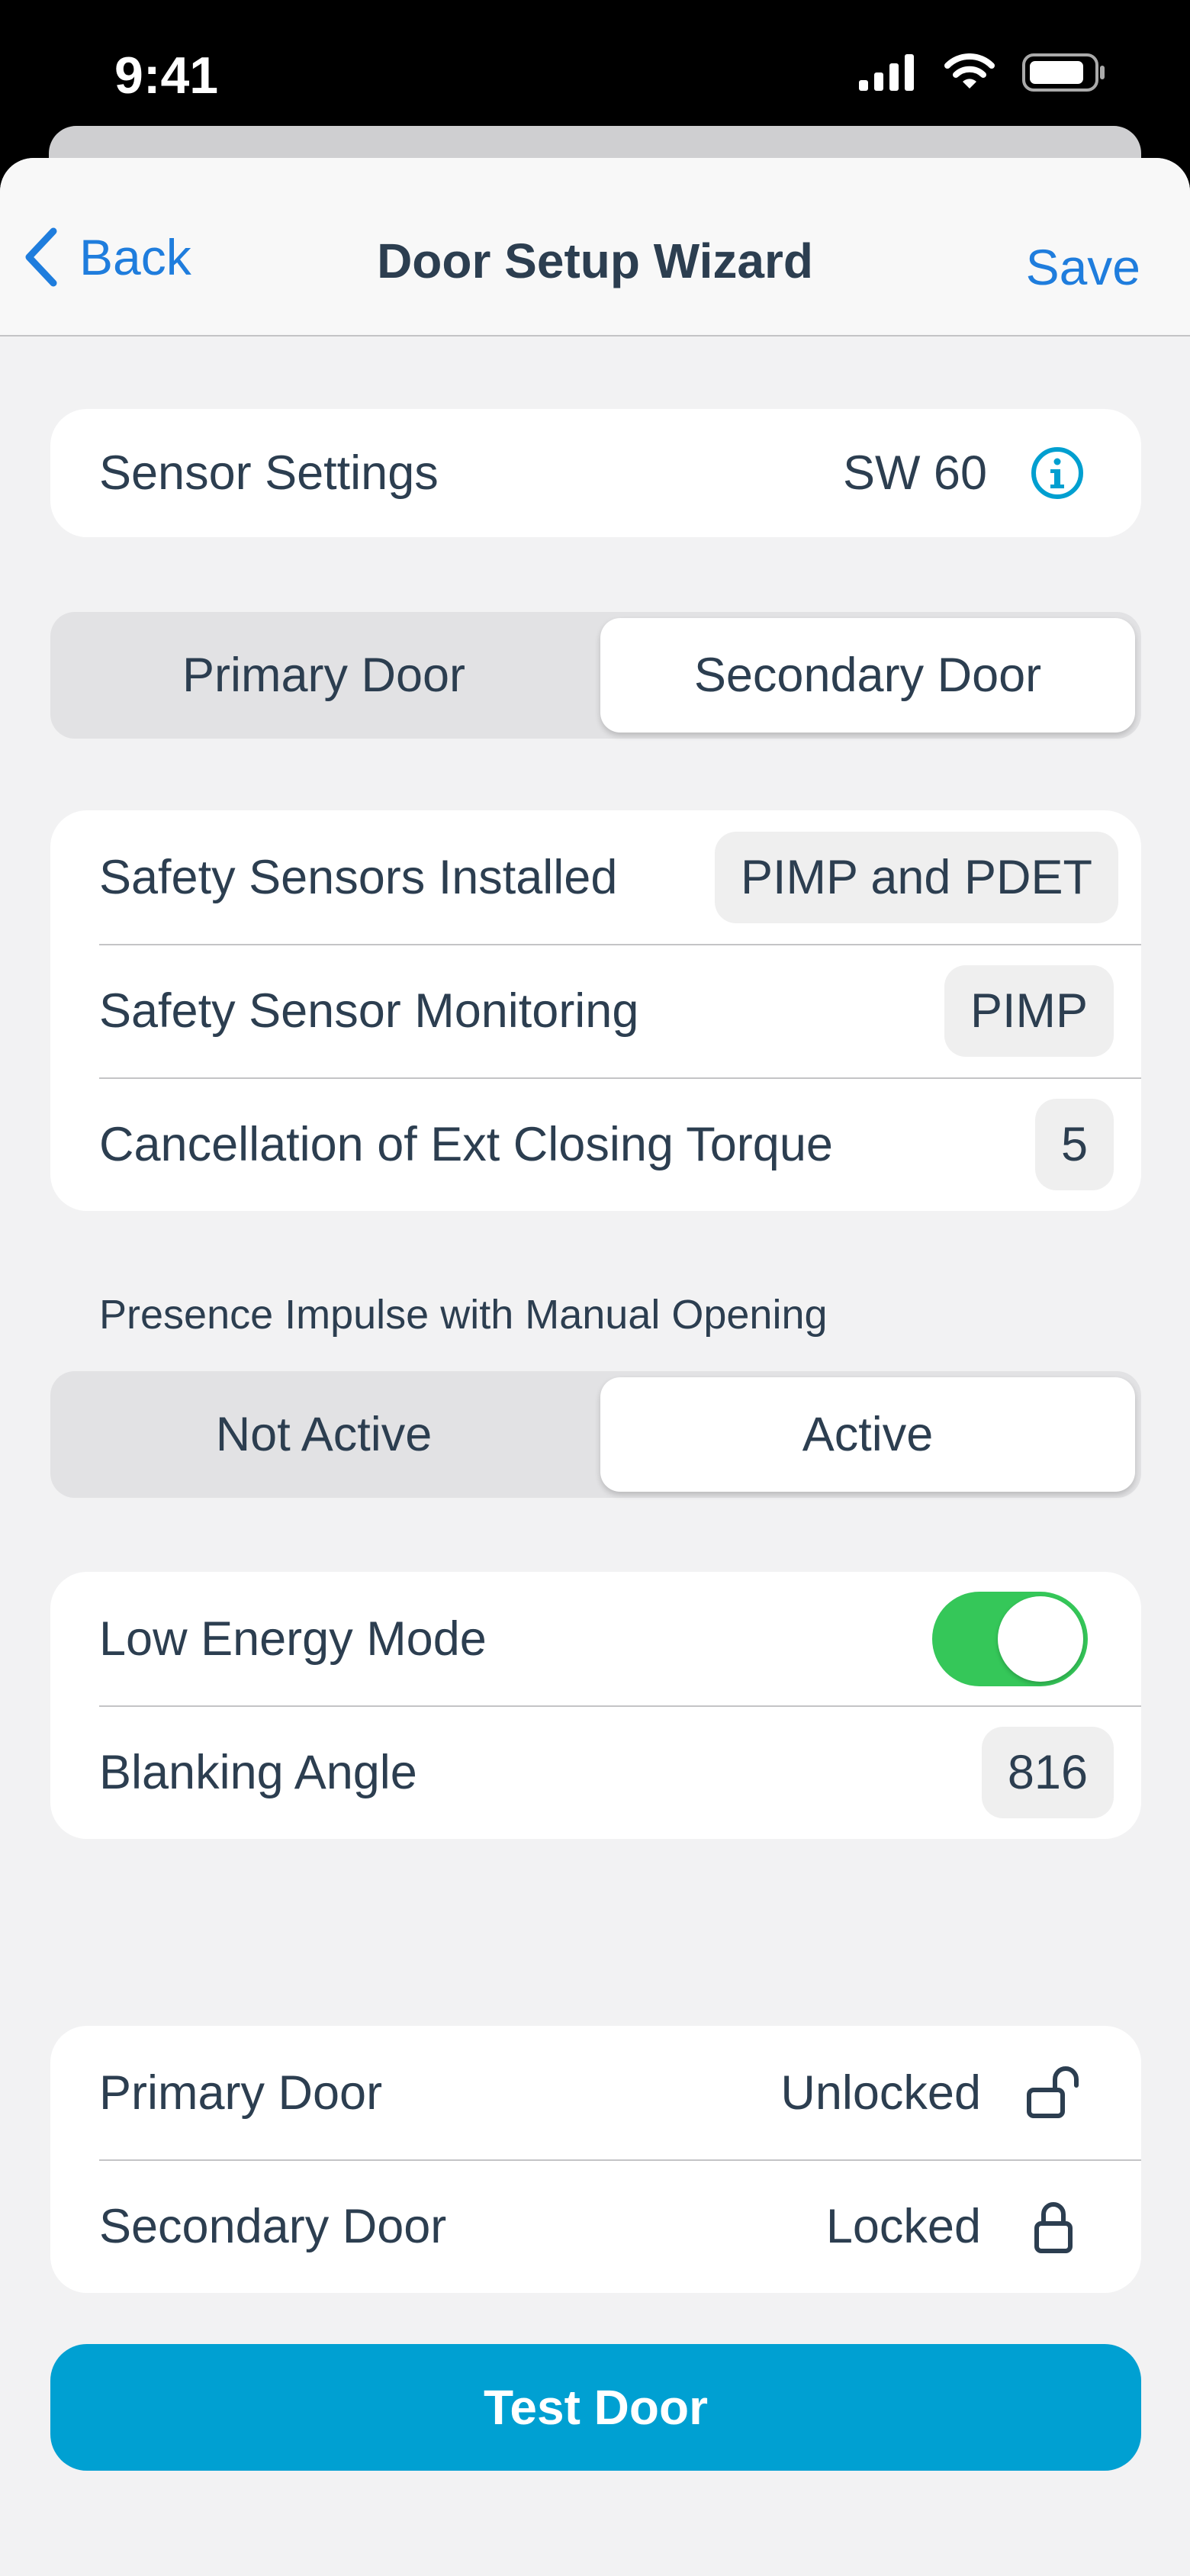  I want to click on wifi-icon, so click(969, 71).